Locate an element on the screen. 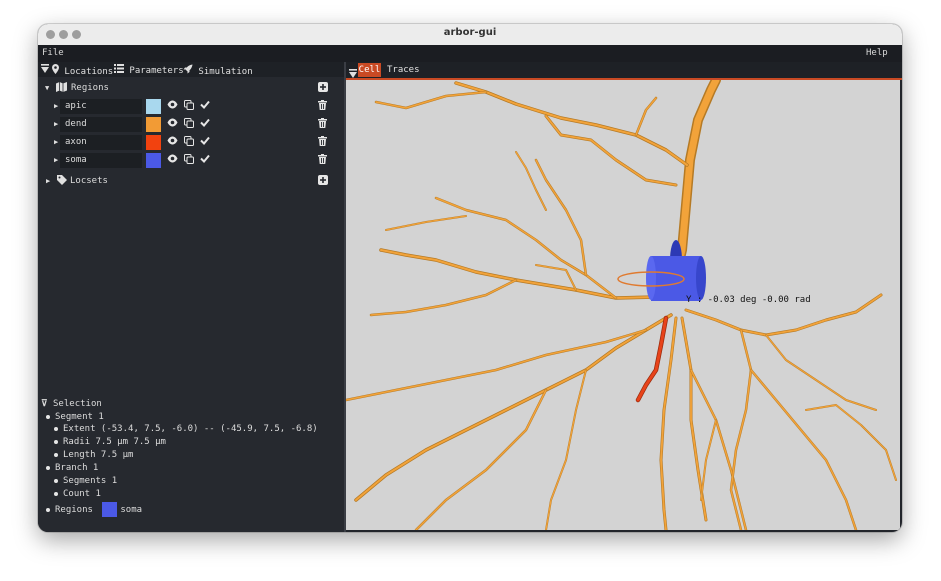 The image size is (941, 581). selection-segments: Segments 1 is located at coordinates (85, 481).